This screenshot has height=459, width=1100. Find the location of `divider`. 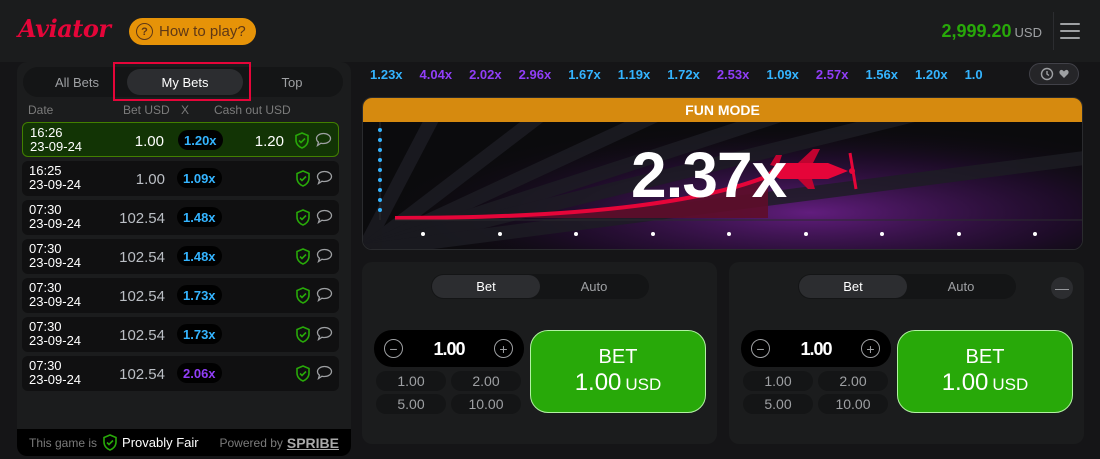

divider is located at coordinates (1053, 31).